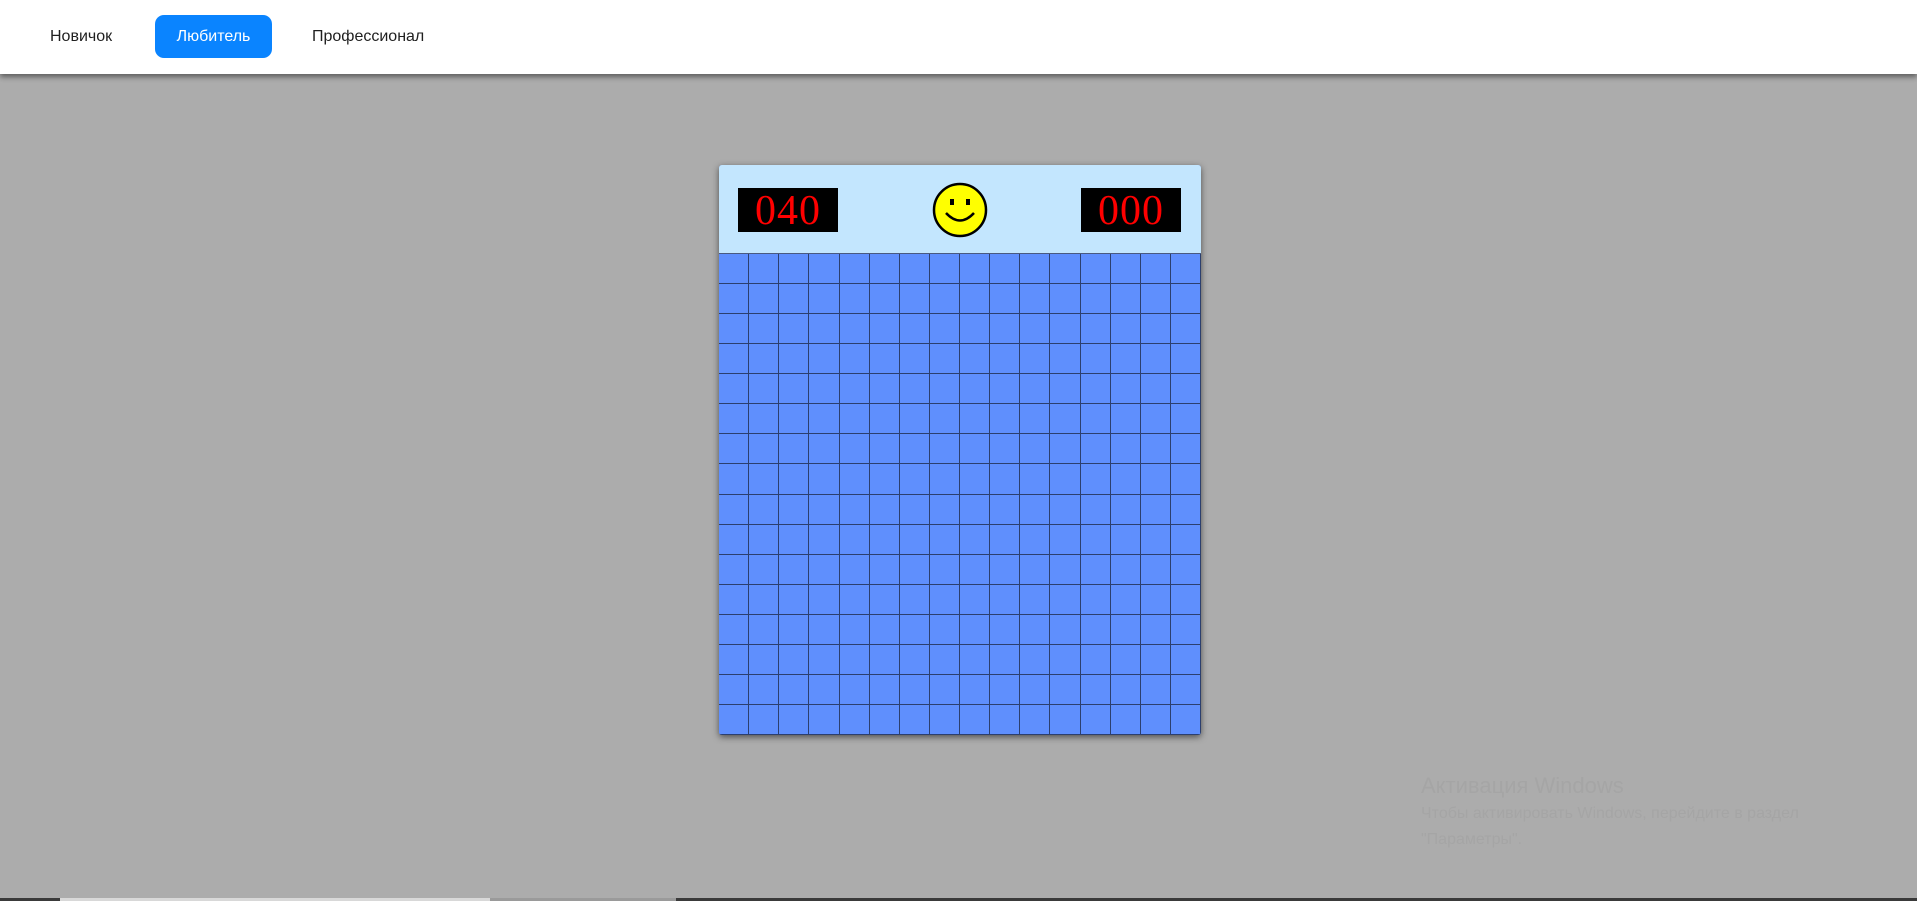  What do you see at coordinates (960, 210) in the screenshot?
I see `smiley-face-icon` at bounding box center [960, 210].